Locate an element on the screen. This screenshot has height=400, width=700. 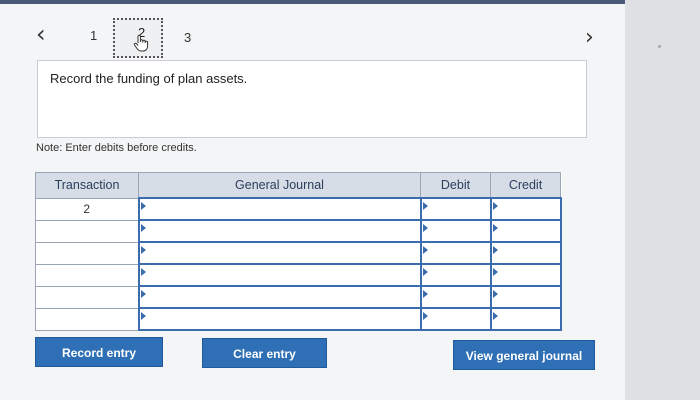
top-bar is located at coordinates (312, 2).